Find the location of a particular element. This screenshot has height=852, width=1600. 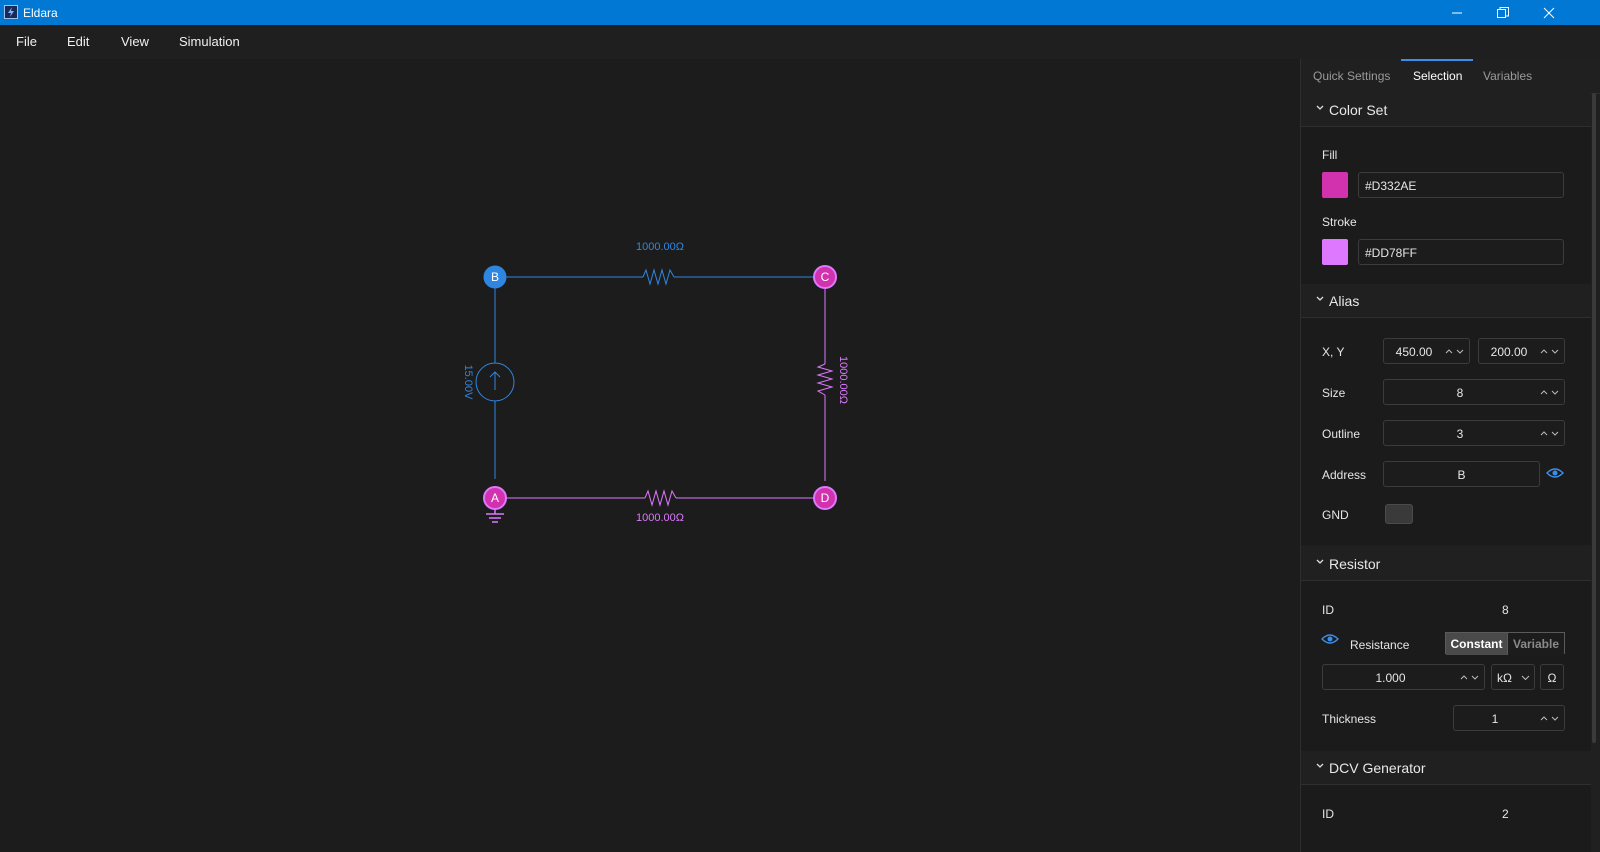

alias-title: Alias is located at coordinates (1344, 301).